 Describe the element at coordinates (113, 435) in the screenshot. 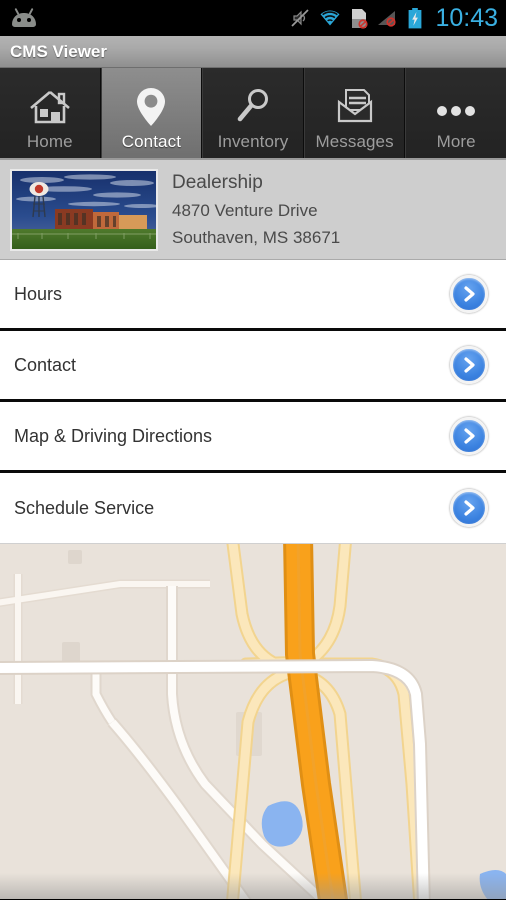

I see `list-item-label: Map & Driving Directions` at that location.